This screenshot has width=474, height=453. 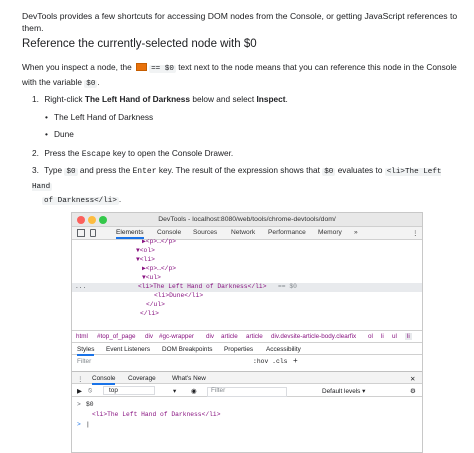 What do you see at coordinates (178, 295) in the screenshot?
I see `dom-node-dune: <li>Dune</li>` at bounding box center [178, 295].